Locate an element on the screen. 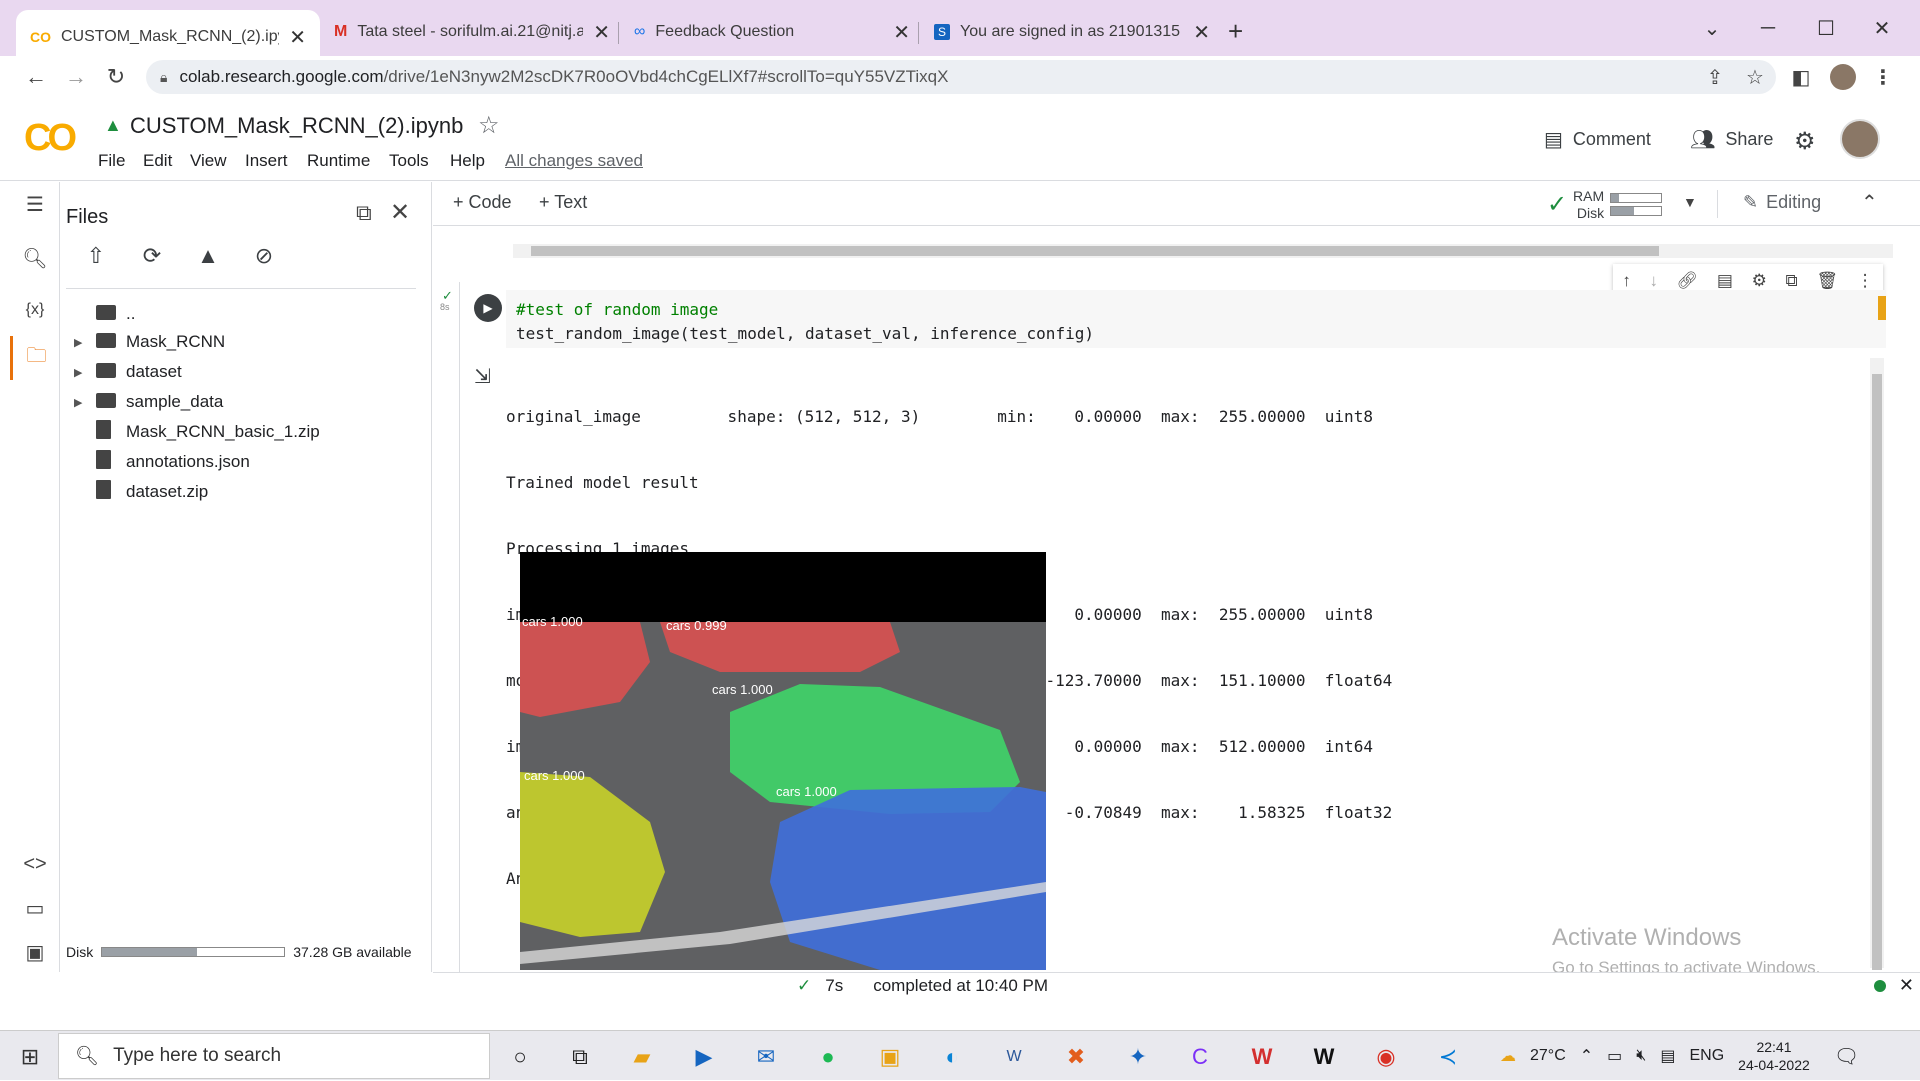  volume-muted-icon: 🔇︎ is located at coordinates (1641, 1056).